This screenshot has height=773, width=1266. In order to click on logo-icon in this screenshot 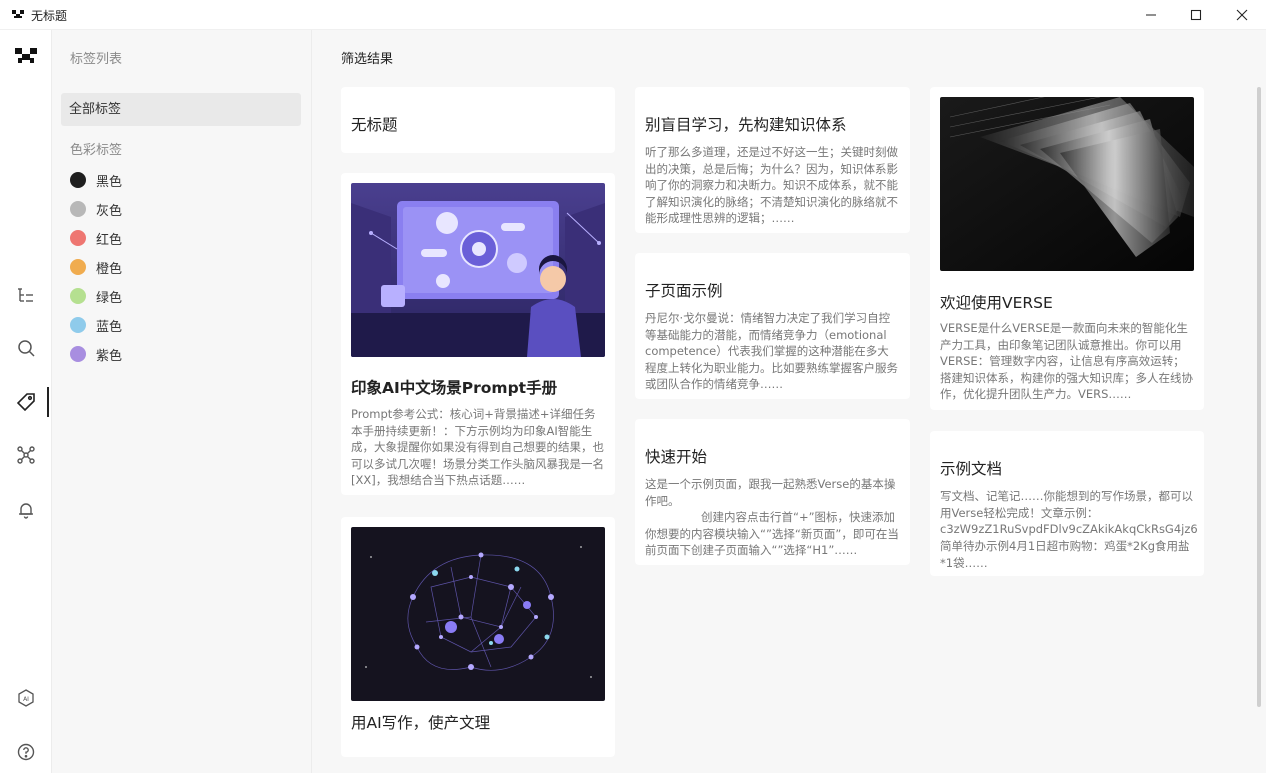, I will do `click(26, 56)`.